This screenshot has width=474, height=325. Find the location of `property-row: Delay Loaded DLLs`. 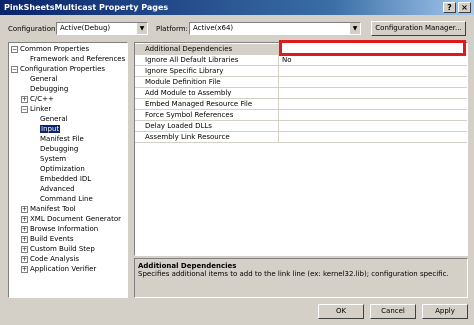

property-row: Delay Loaded DLLs is located at coordinates (301, 126).